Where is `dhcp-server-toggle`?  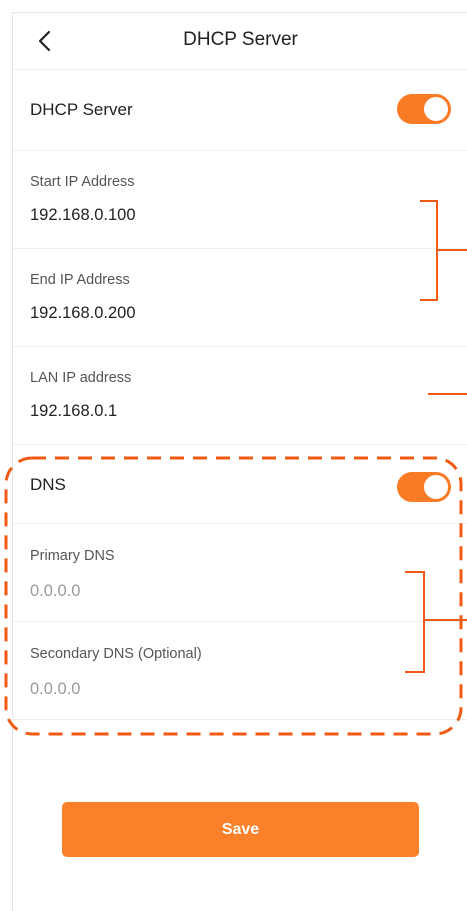
dhcp-server-toggle is located at coordinates (424, 109).